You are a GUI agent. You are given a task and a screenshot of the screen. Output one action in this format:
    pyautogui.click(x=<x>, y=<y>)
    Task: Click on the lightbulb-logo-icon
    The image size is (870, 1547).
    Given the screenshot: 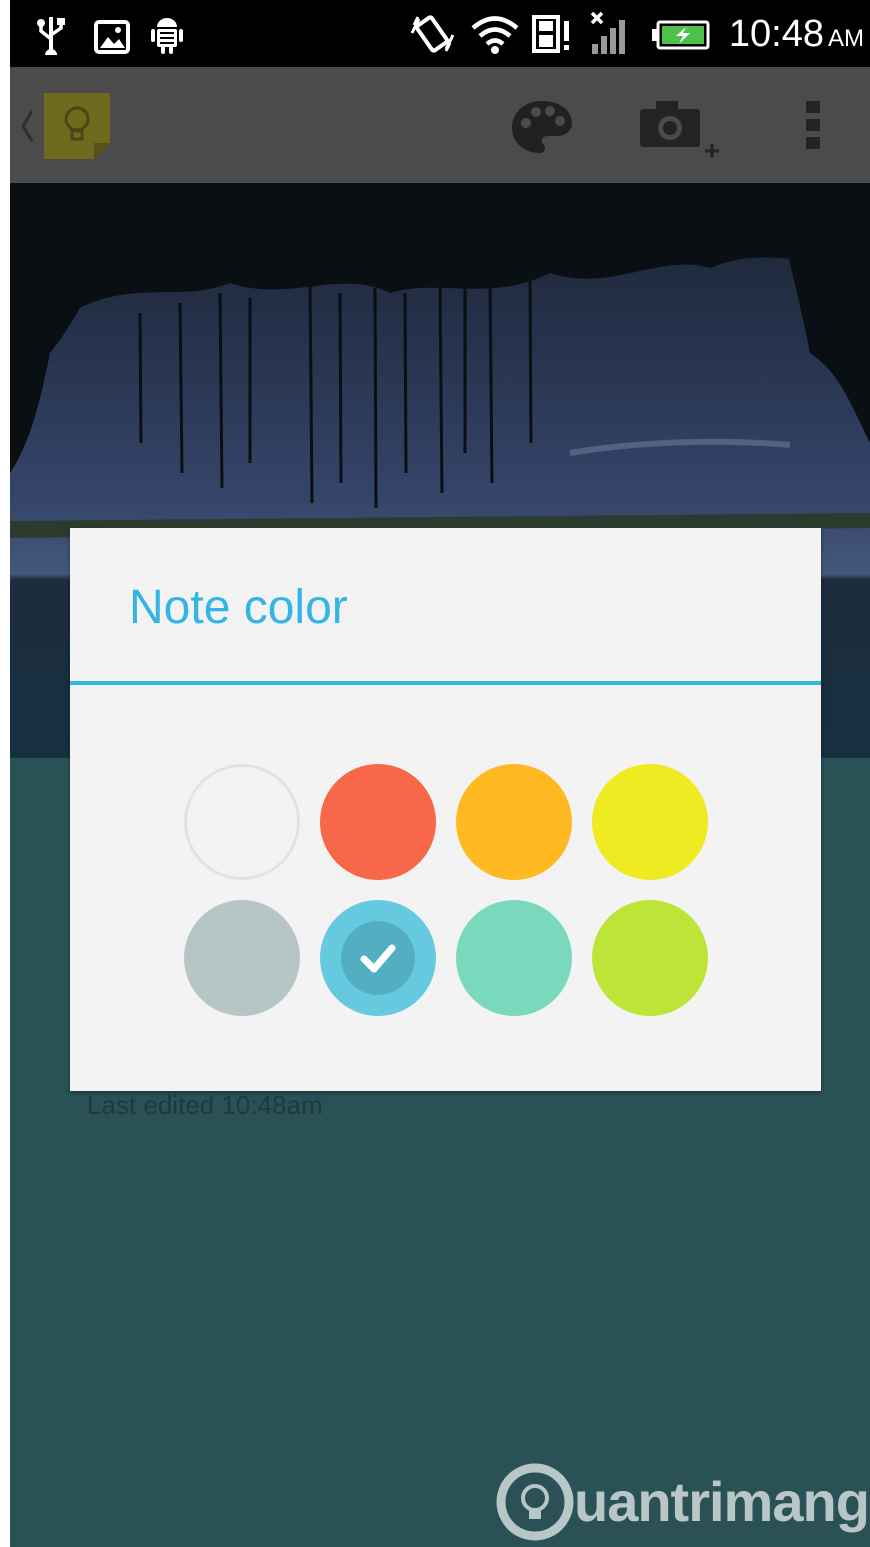 What is the action you would take?
    pyautogui.click(x=535, y=1502)
    